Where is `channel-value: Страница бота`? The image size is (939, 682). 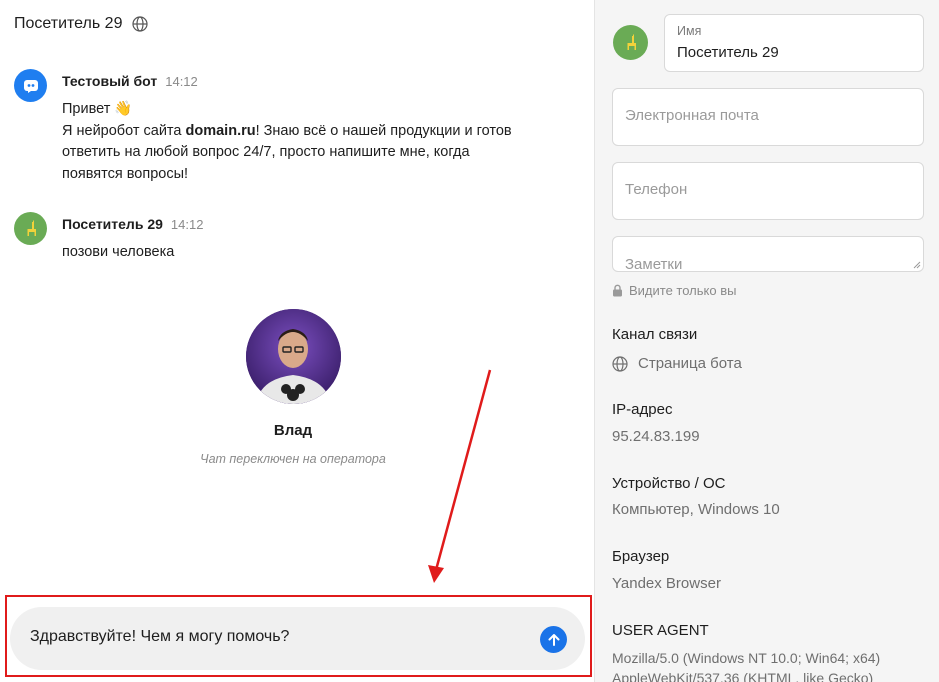
channel-value: Страница бота is located at coordinates (677, 363).